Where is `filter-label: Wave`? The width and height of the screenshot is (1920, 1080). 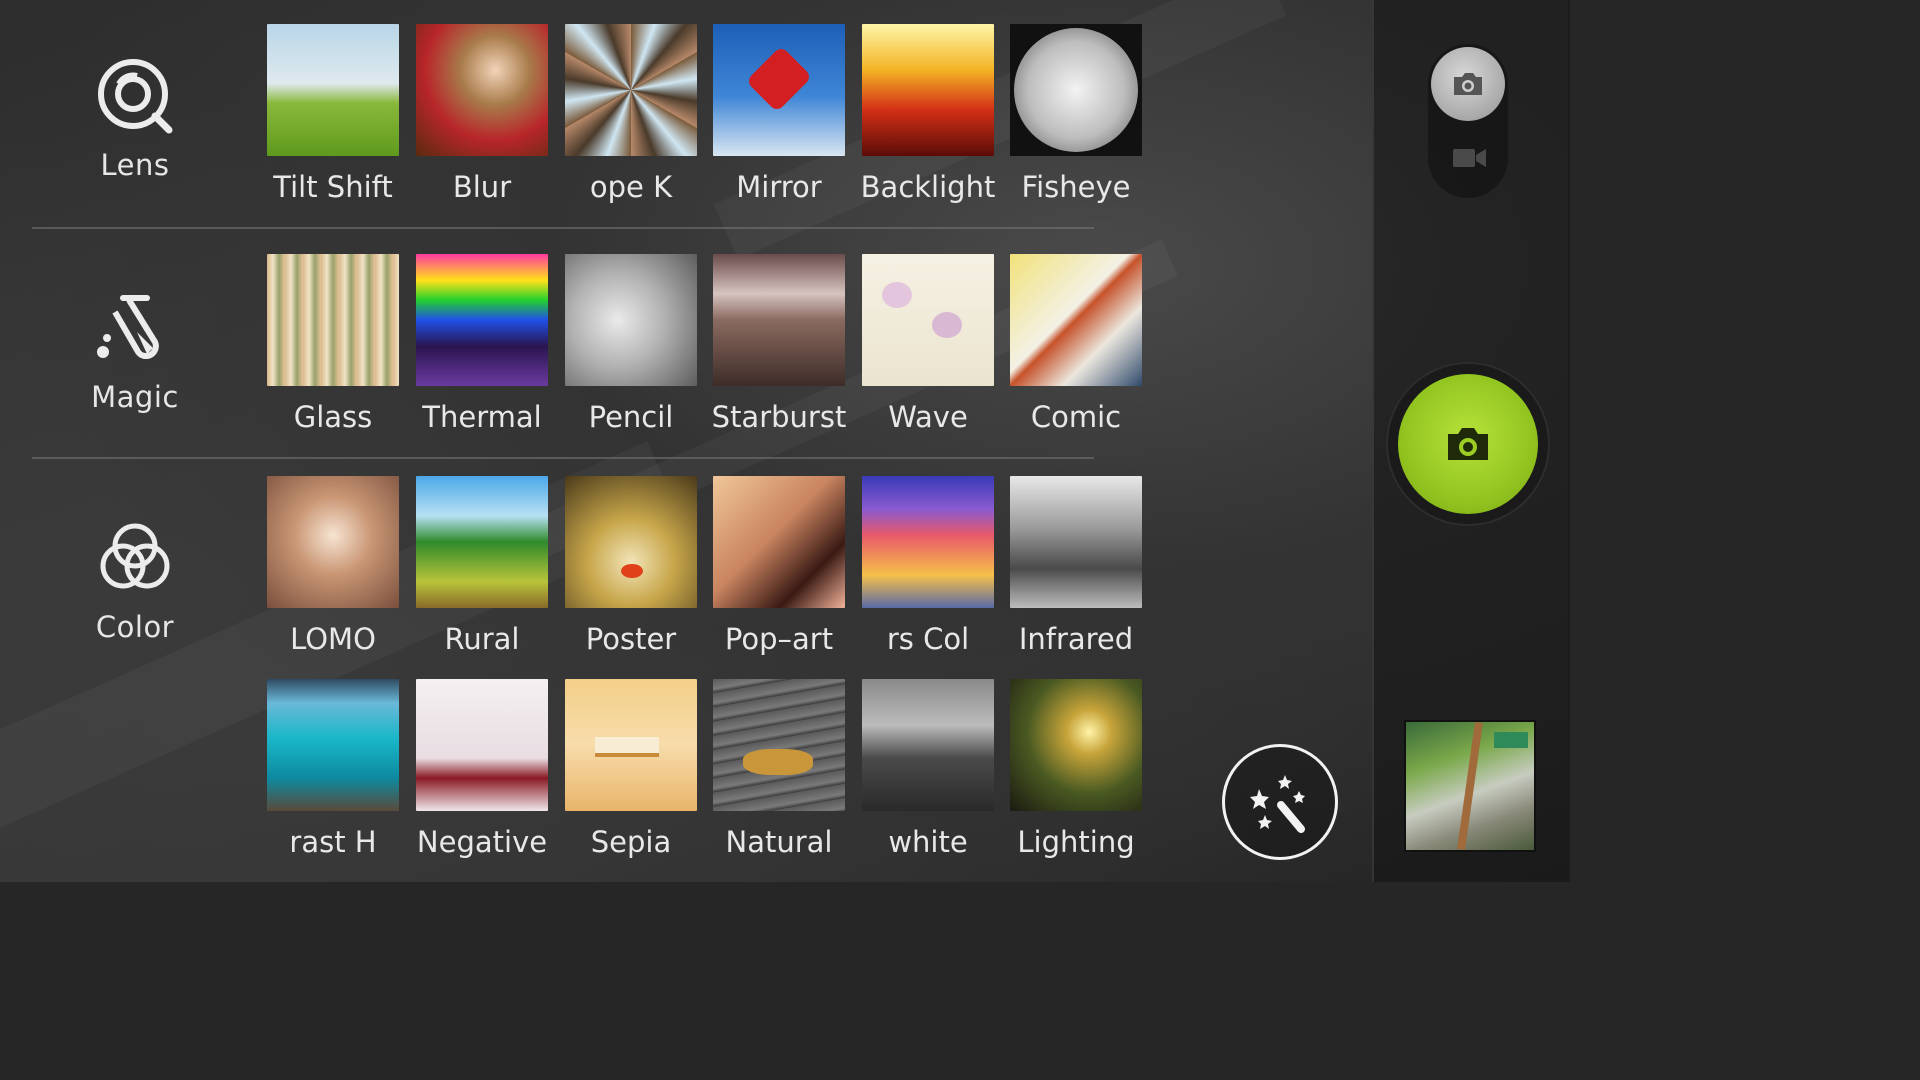 filter-label: Wave is located at coordinates (928, 417).